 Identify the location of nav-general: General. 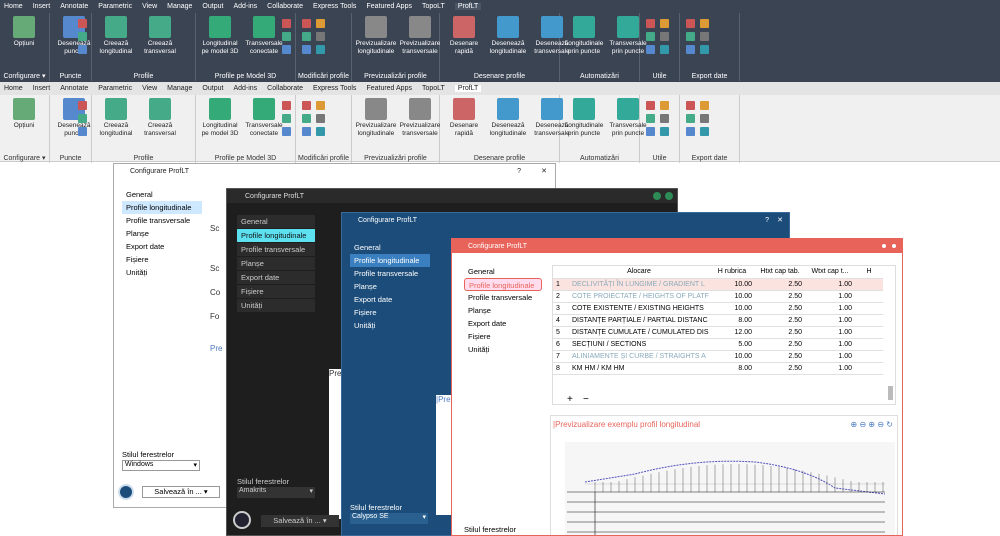
(390, 247).